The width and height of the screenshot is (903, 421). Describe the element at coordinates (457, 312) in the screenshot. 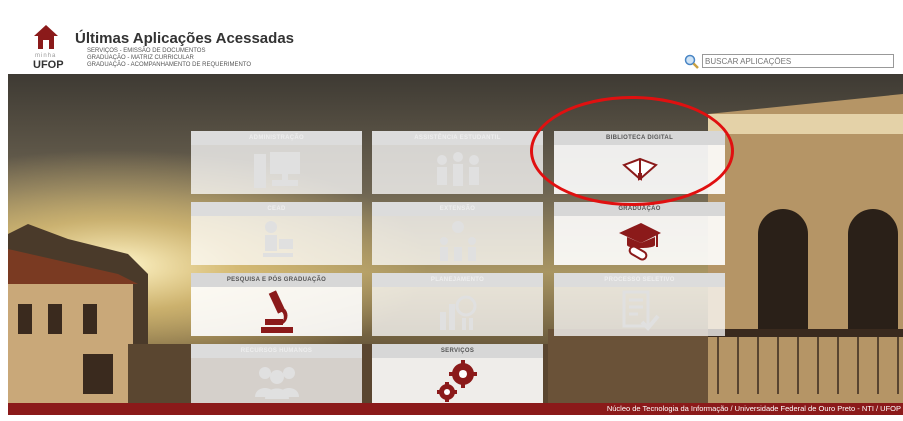

I see `chart-icon` at that location.